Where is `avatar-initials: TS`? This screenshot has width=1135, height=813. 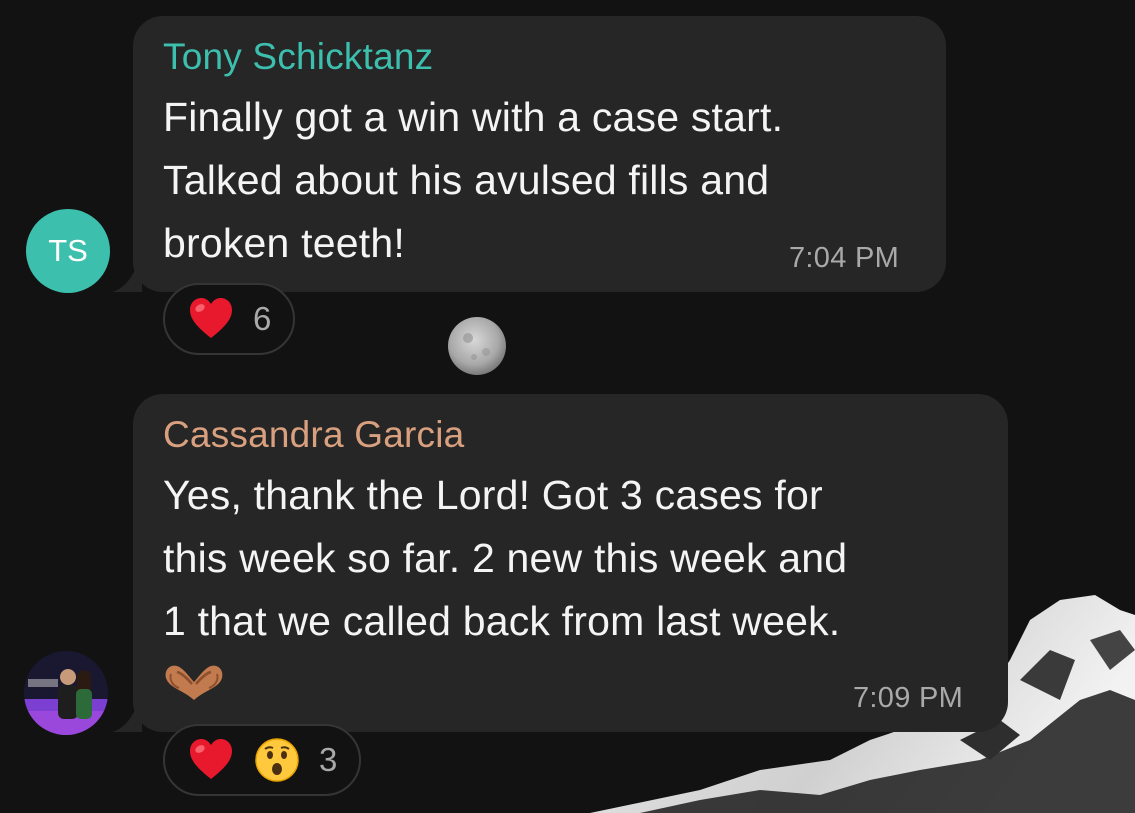
avatar-initials: TS is located at coordinates (68, 250).